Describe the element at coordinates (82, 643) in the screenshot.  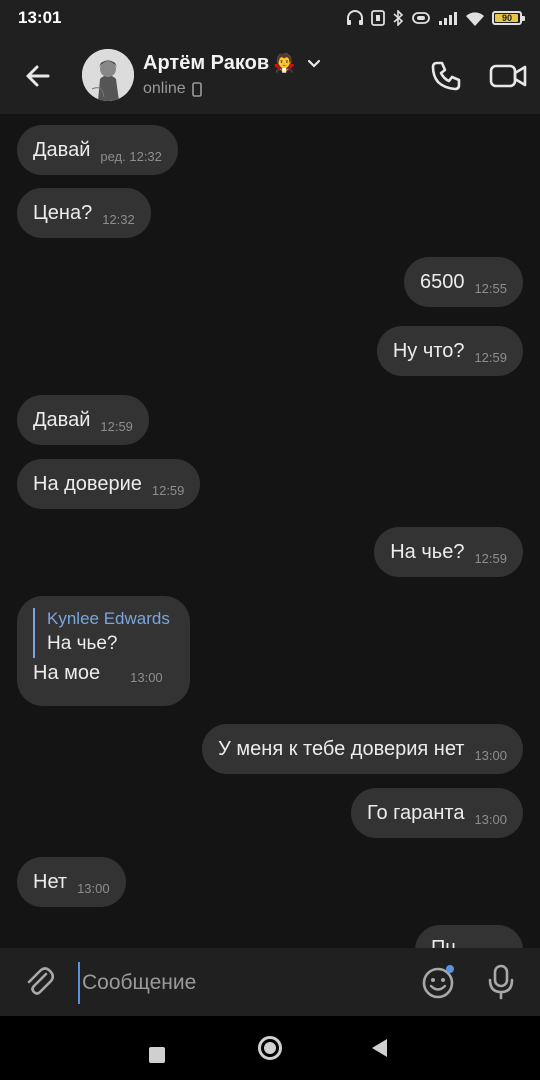
I see `reply-text: На чье?` at that location.